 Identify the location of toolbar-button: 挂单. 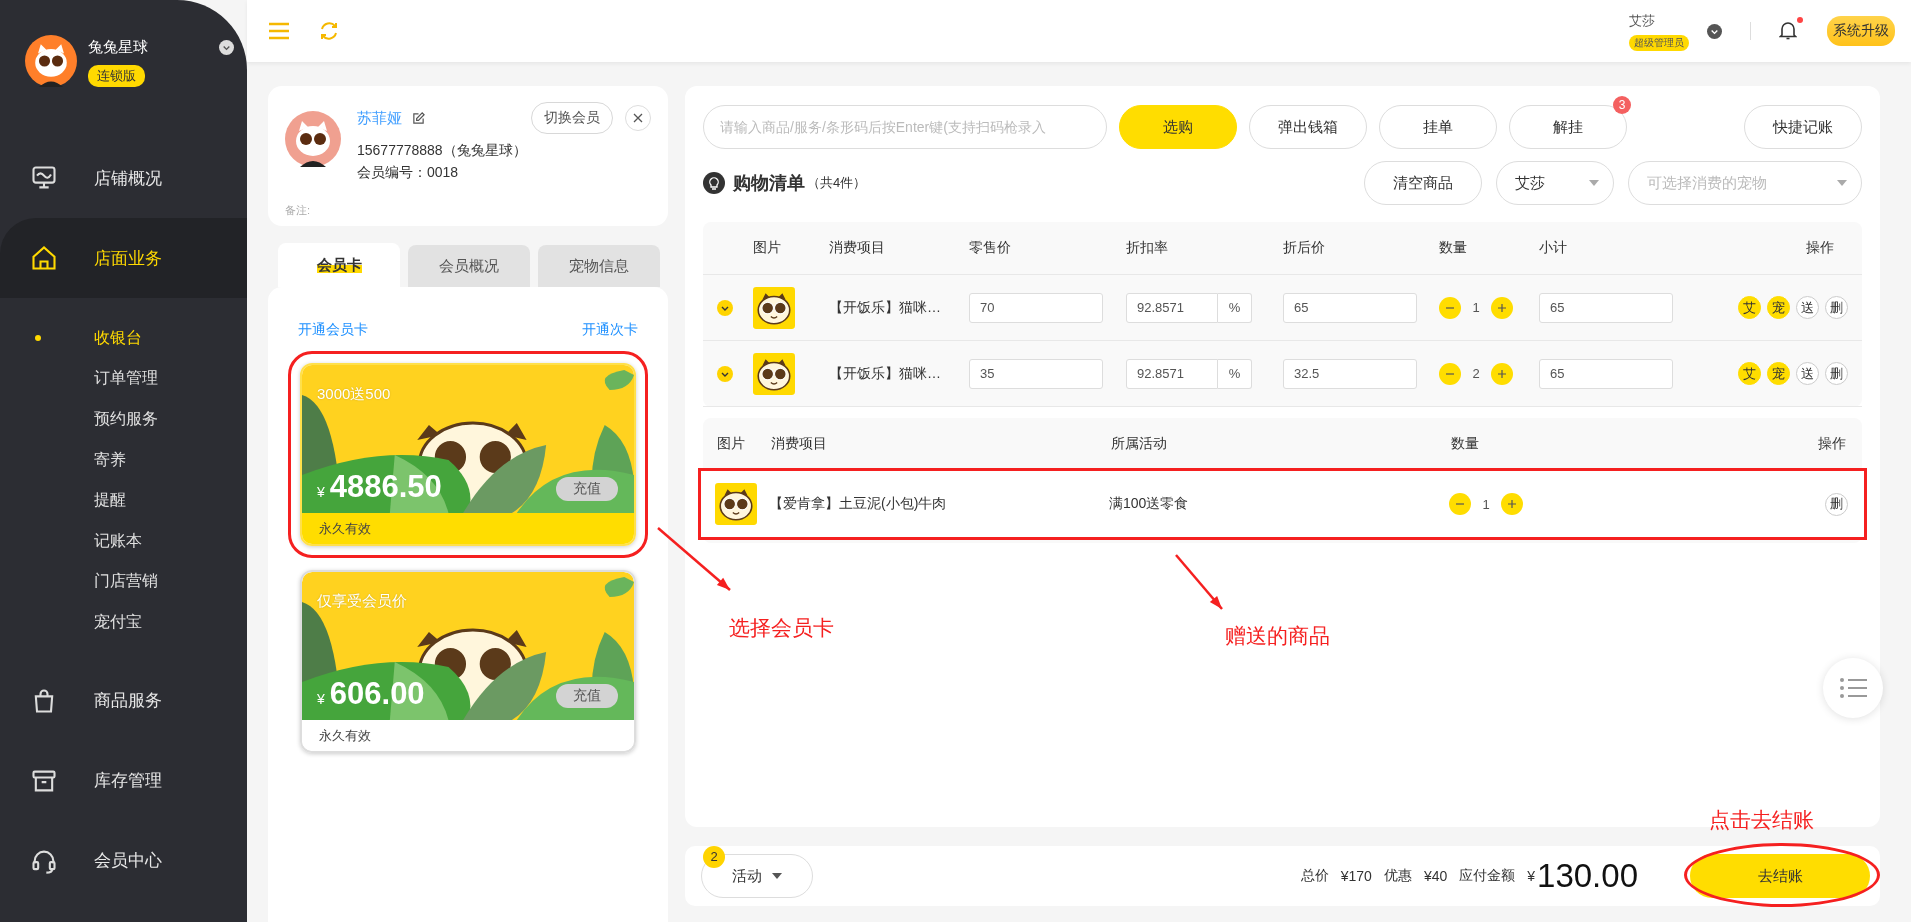
(1438, 127).